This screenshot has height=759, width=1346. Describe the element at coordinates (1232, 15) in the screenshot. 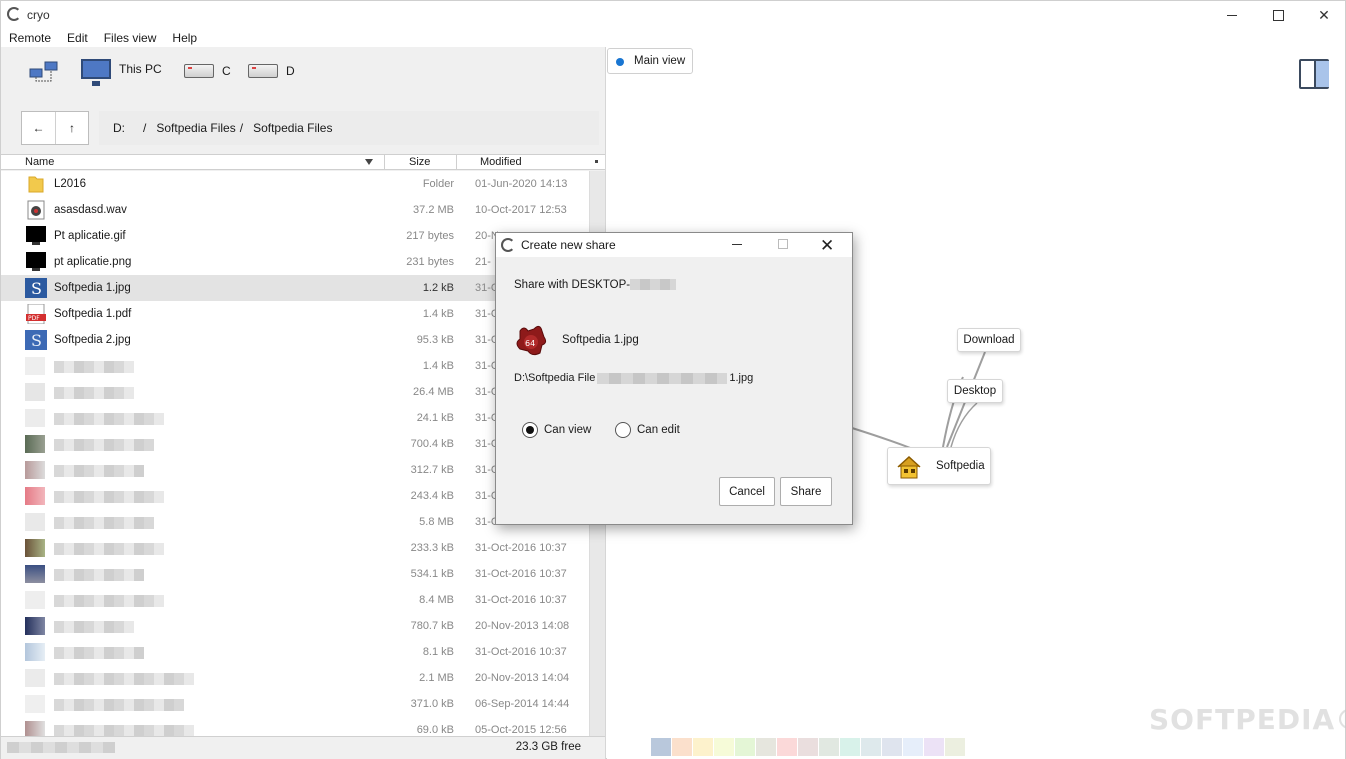

I see `minimize-button` at that location.